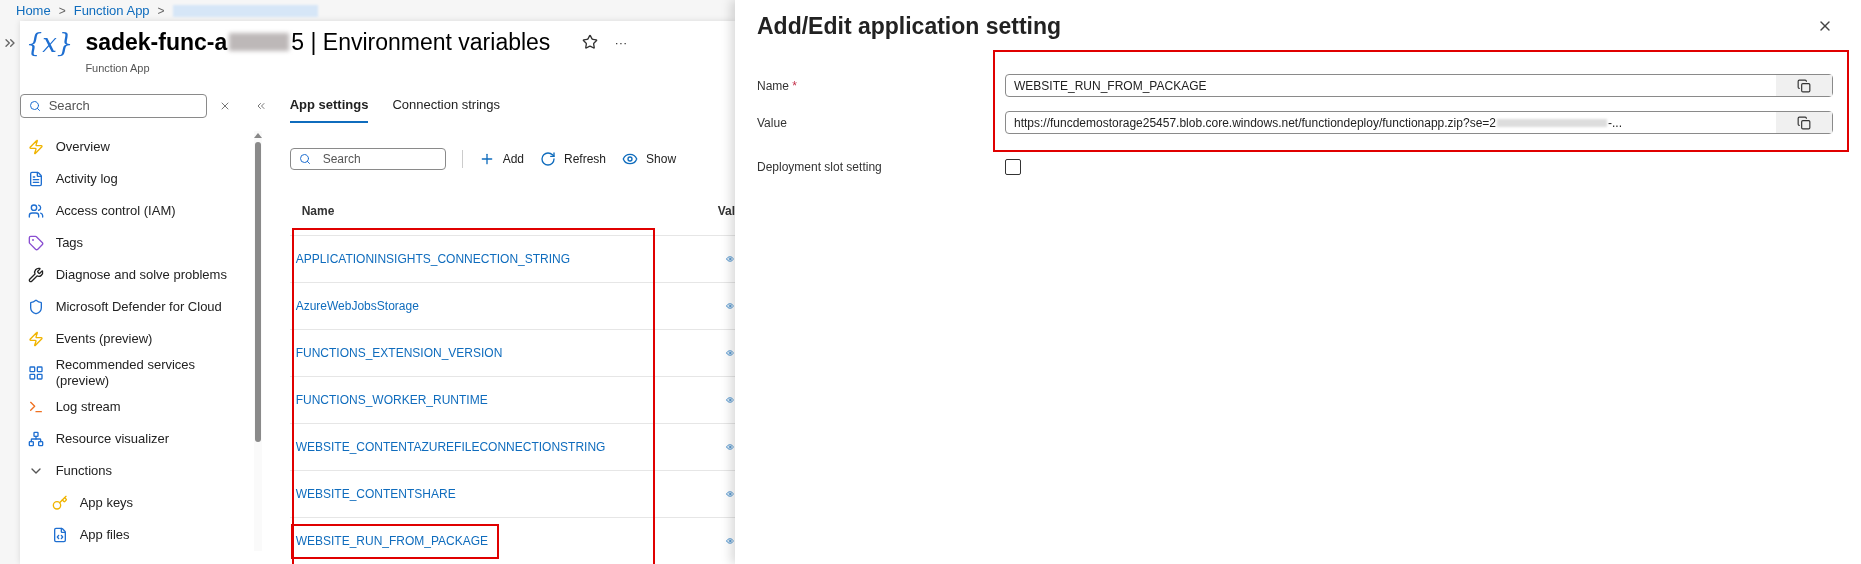 This screenshot has width=1861, height=564. I want to click on people-icon, so click(35, 211).